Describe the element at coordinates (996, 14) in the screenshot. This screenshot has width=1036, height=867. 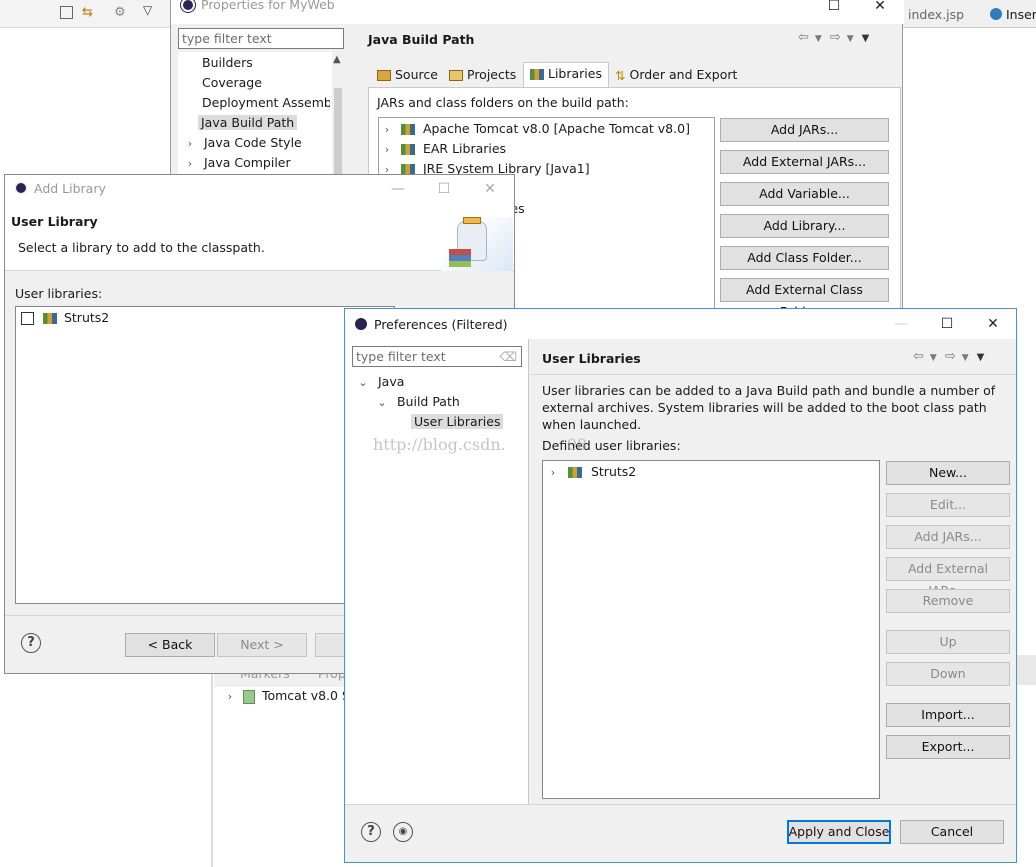
I see `globe-icon` at that location.